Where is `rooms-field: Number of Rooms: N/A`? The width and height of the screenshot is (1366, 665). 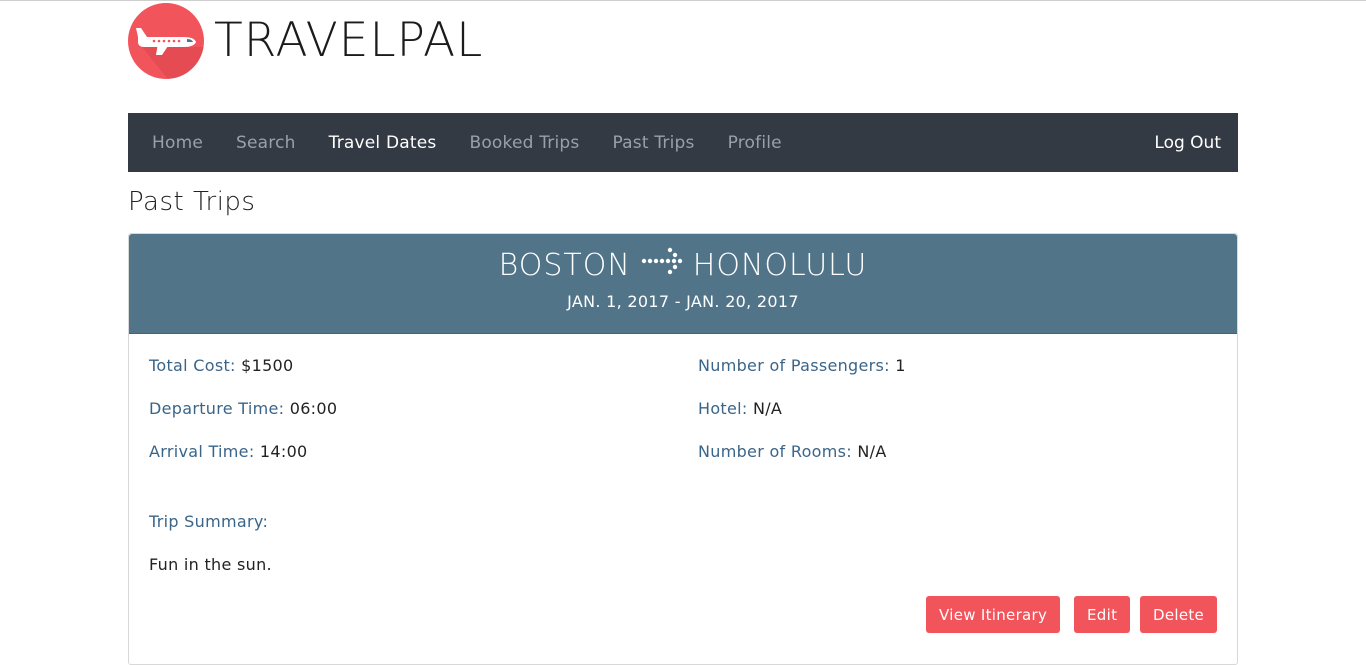
rooms-field: Number of Rooms: N/A is located at coordinates (792, 451).